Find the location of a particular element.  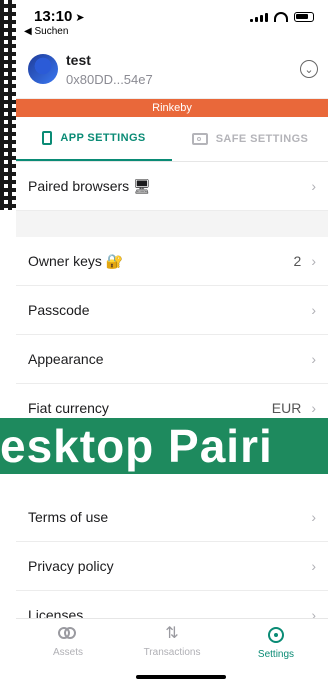

tab-safe-settings: SAFE SETTINGS is located at coordinates (250, 139).